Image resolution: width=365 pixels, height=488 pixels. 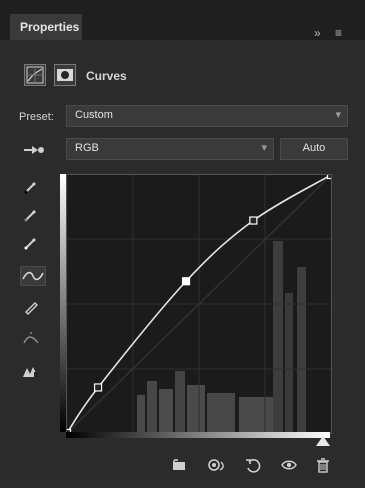 What do you see at coordinates (323, 441) in the screenshot?
I see `white-point-slider-icon` at bounding box center [323, 441].